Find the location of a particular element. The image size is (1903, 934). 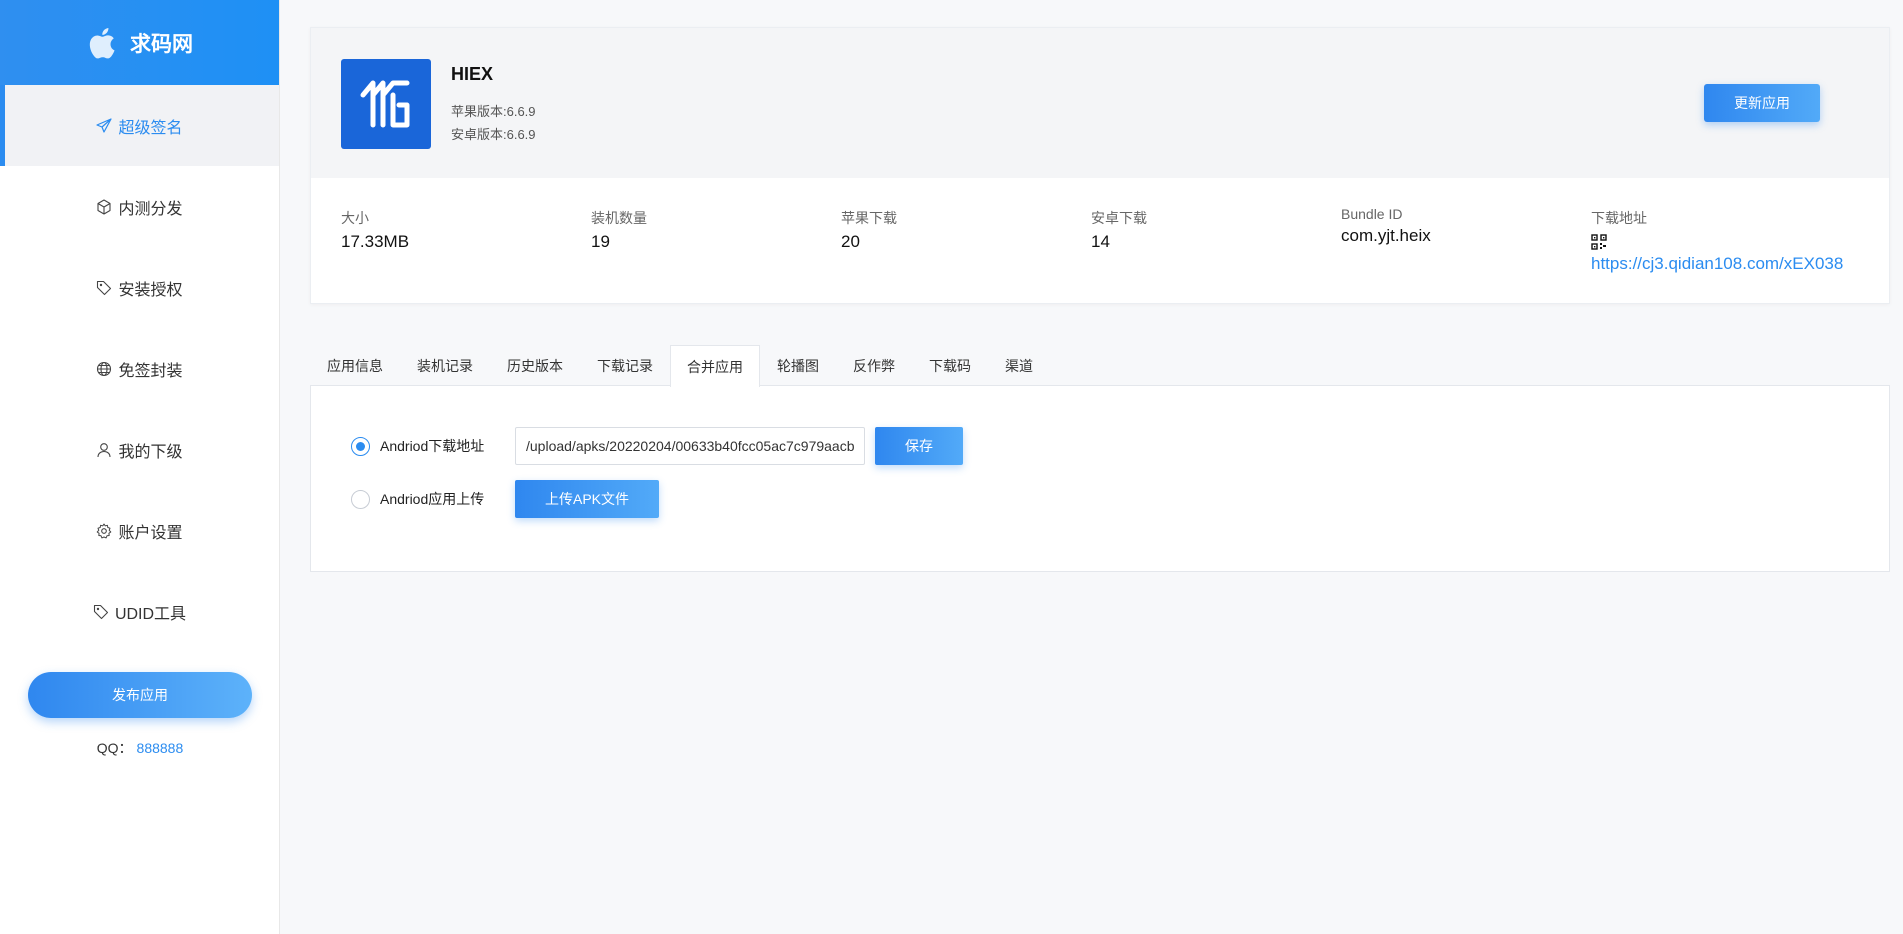

android-upload-label: Andriod应用上传 is located at coordinates (432, 499).